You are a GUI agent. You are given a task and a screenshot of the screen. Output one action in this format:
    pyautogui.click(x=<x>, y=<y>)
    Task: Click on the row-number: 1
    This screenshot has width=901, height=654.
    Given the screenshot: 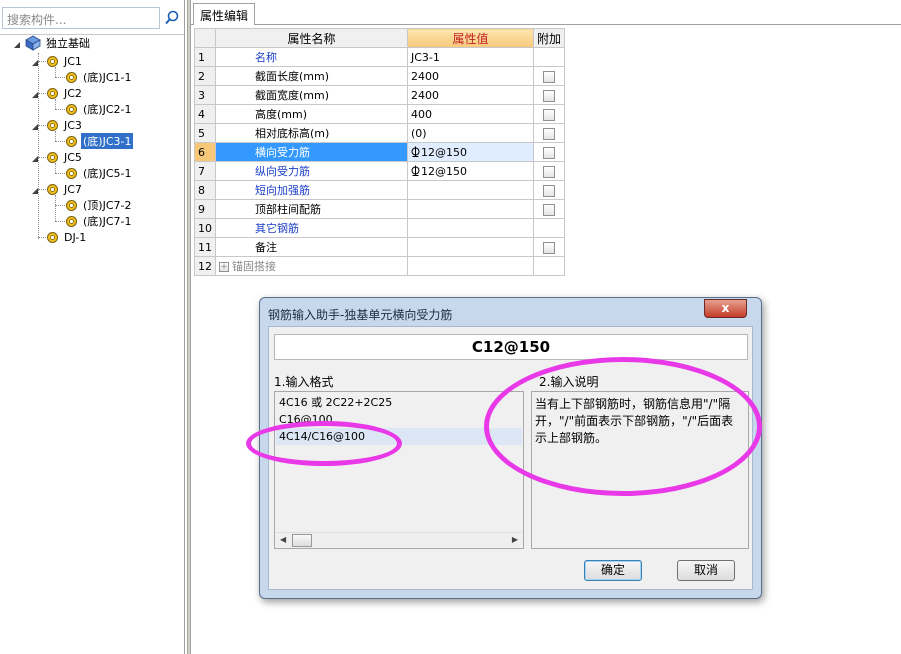 What is the action you would take?
    pyautogui.click(x=205, y=57)
    